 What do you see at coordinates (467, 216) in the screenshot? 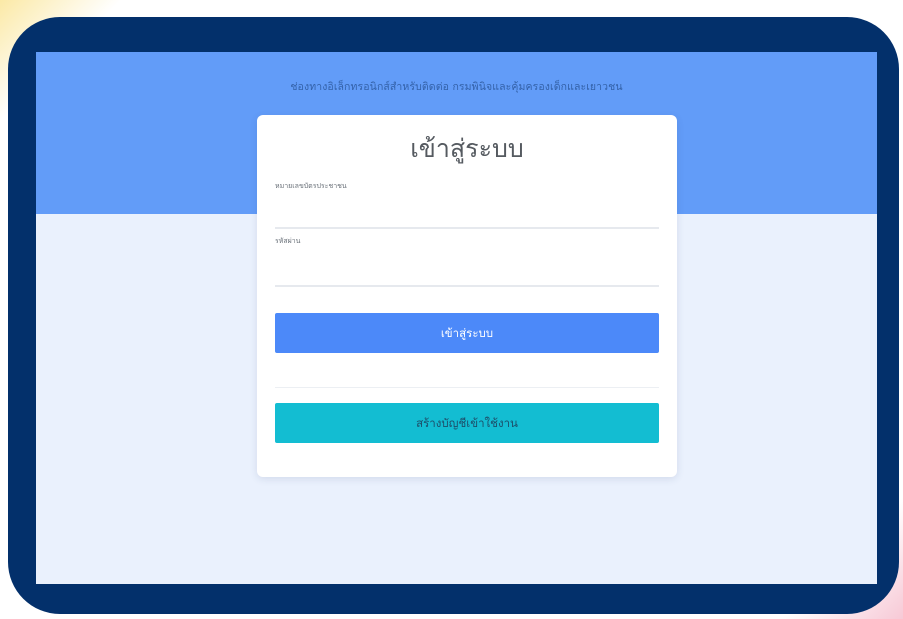
I see `id-card-input` at bounding box center [467, 216].